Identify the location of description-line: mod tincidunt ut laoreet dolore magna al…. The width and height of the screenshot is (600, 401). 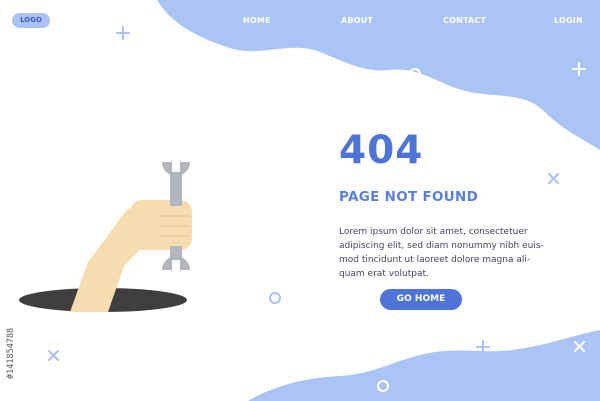
(435, 260).